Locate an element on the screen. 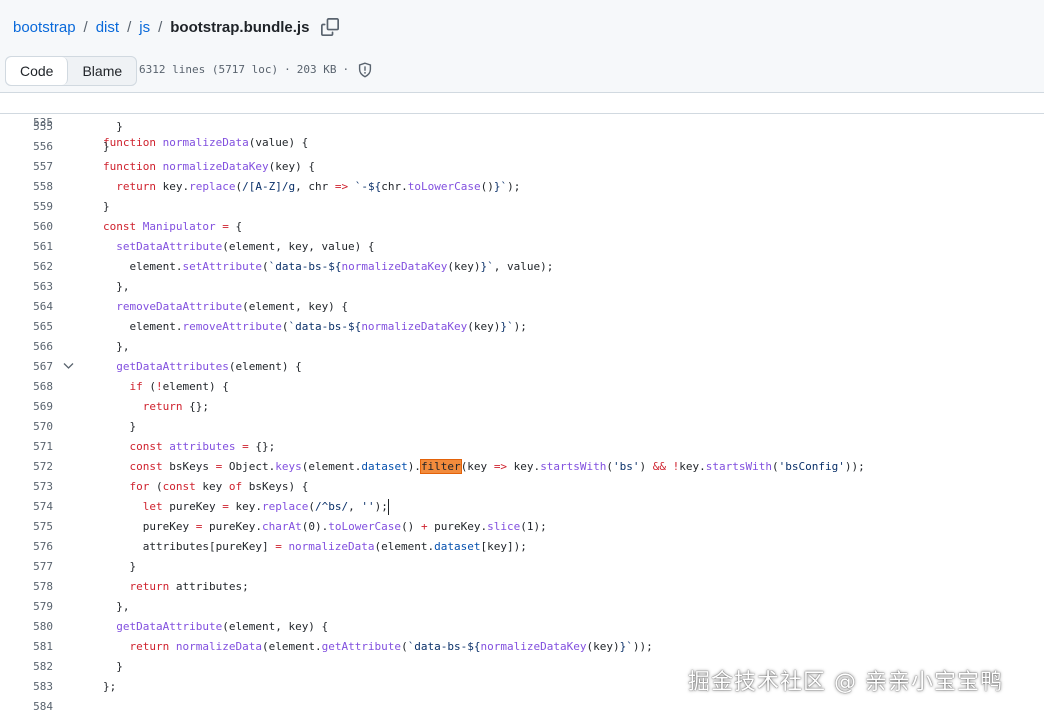 The width and height of the screenshot is (1044, 717). code-text: const attributes = {}; is located at coordinates (202, 446).